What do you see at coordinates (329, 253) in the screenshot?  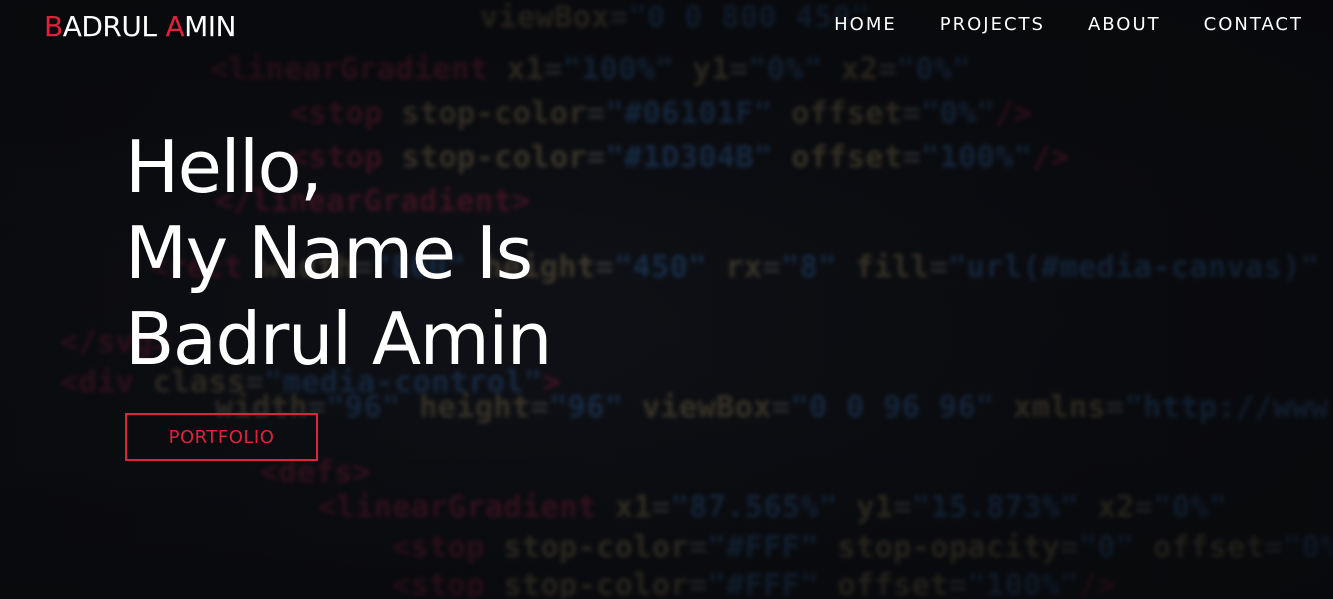 I see `hero-intro: My Name Is` at bounding box center [329, 253].